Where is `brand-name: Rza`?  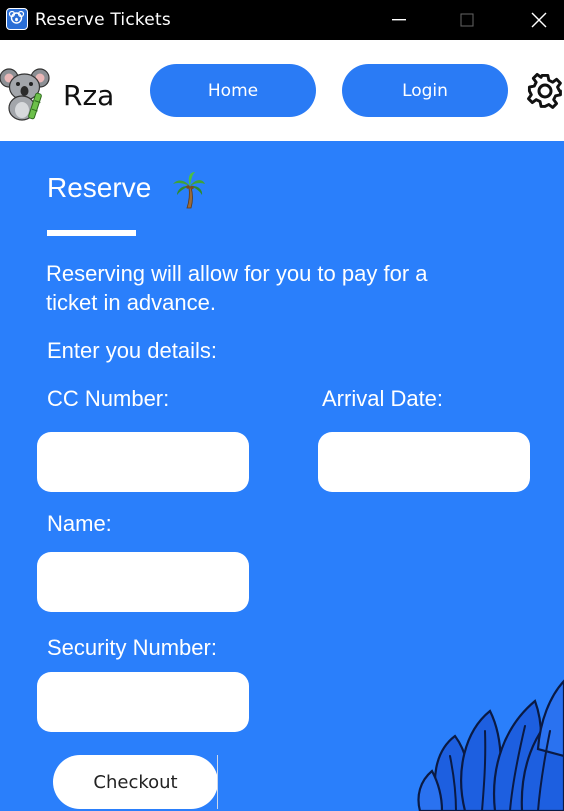 brand-name: Rza is located at coordinates (89, 95).